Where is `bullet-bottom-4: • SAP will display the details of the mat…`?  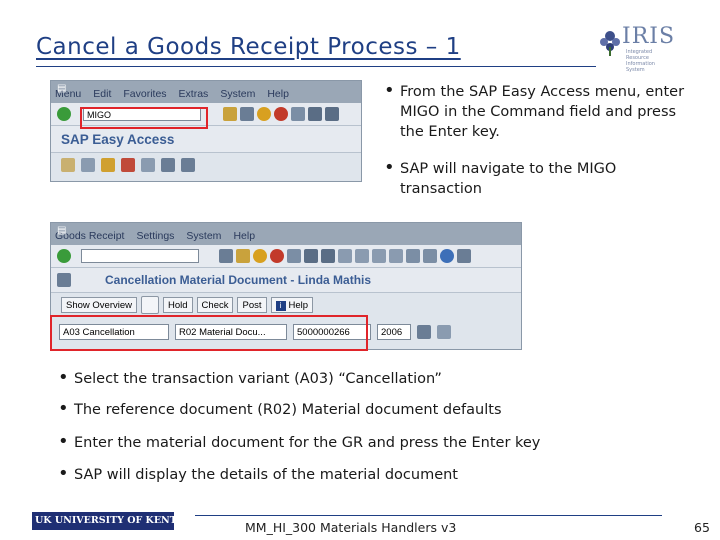 bullet-bottom-4: • SAP will display the details of the mat… is located at coordinates (258, 473).